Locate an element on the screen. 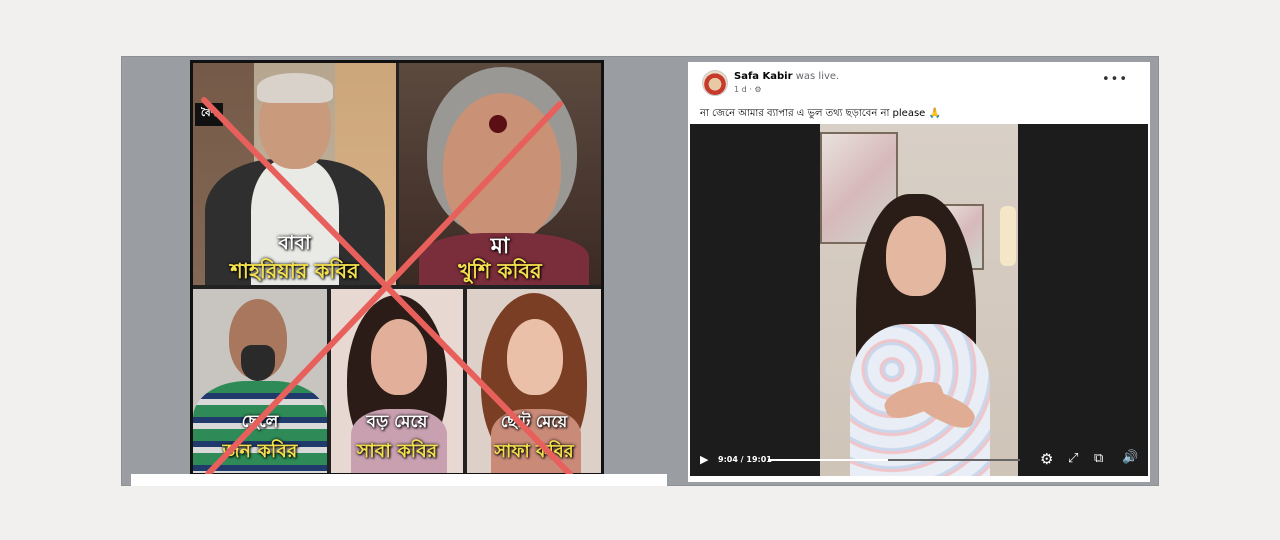 This screenshot has width=1280, height=540. globe-icon: ⚙ is located at coordinates (758, 89).